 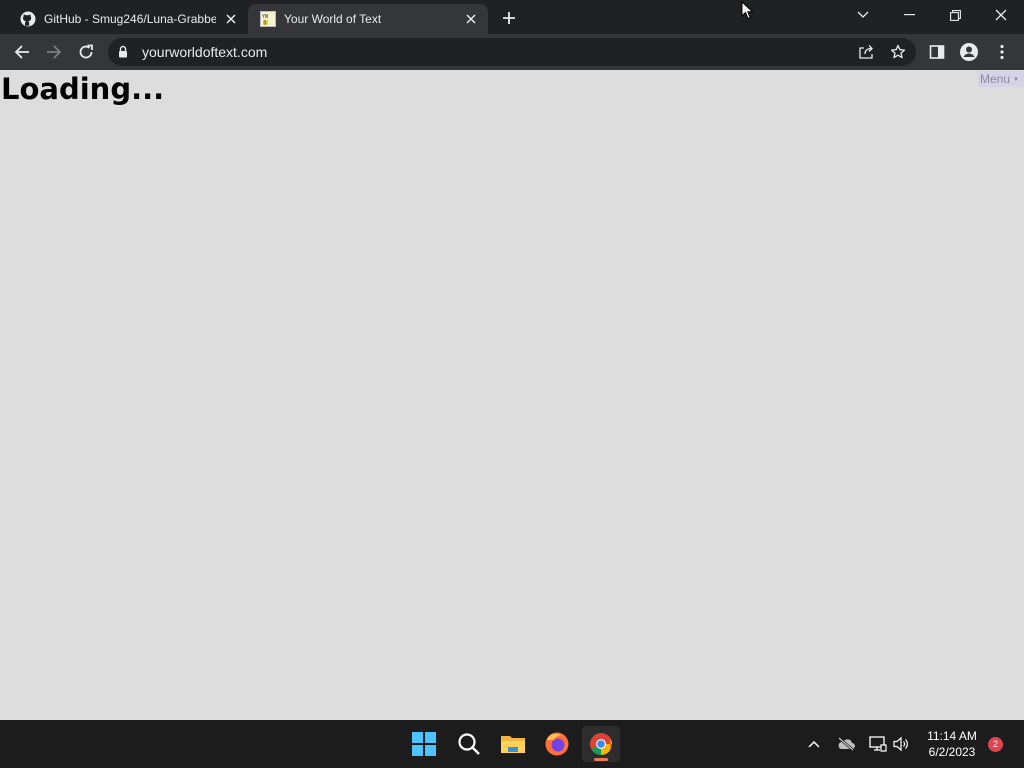 I want to click on back-button, so click(x=22, y=52).